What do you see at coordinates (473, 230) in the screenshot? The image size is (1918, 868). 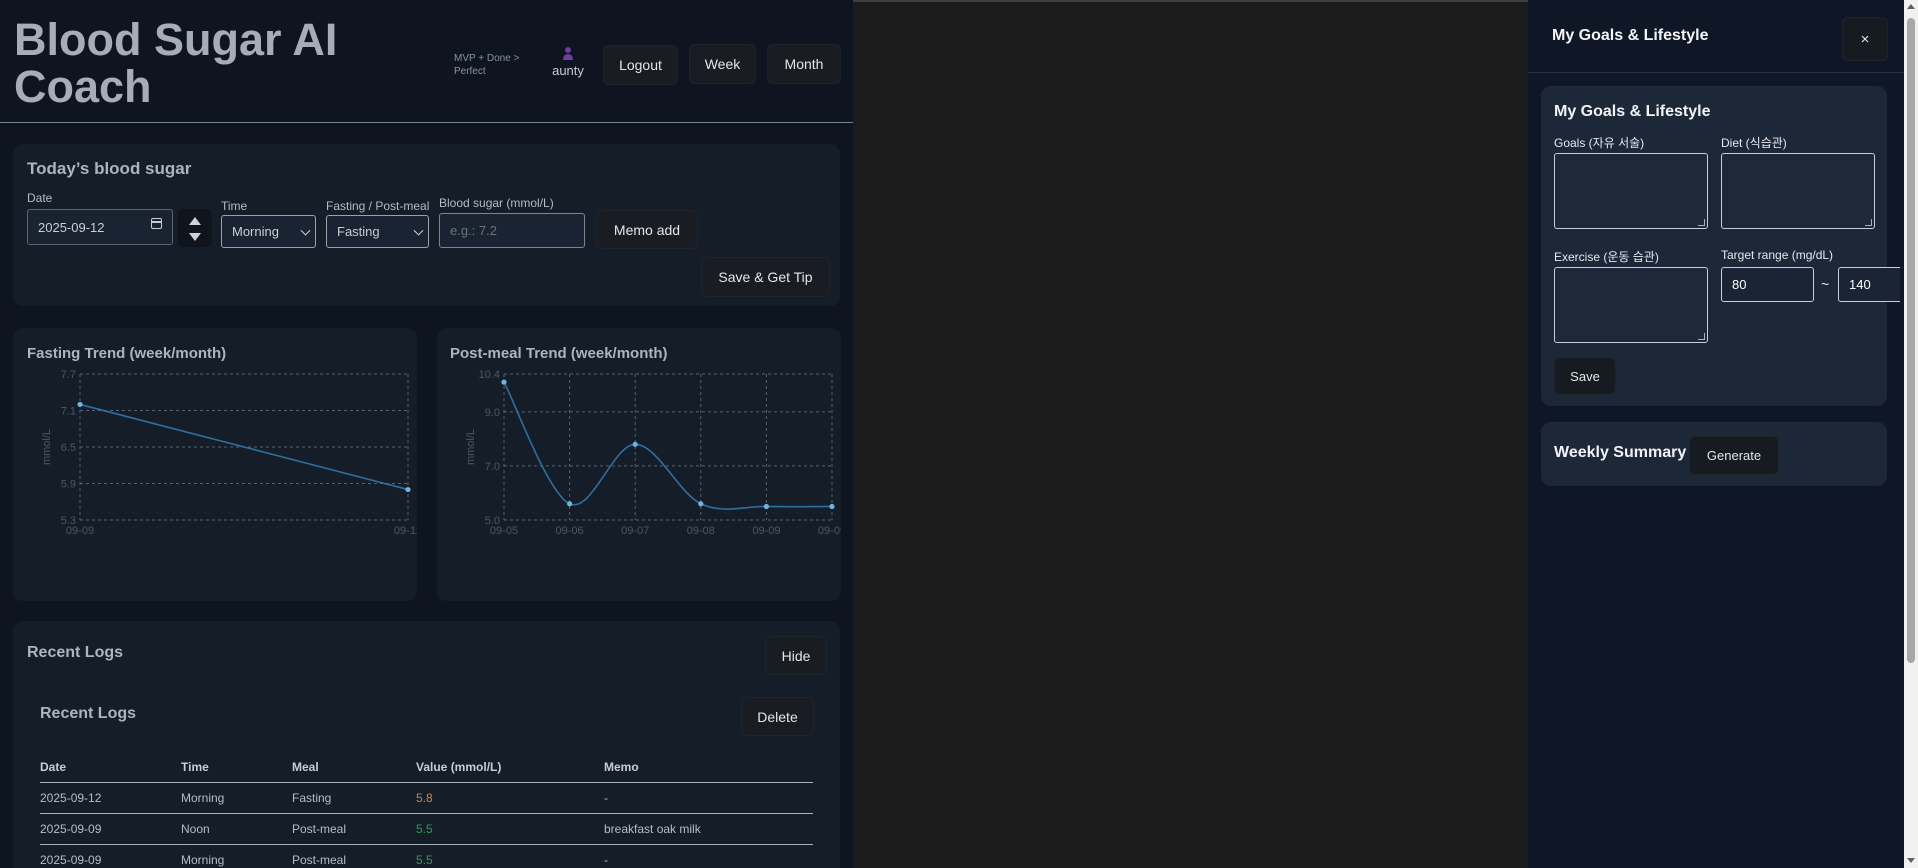 I see `sugar-placeholder: e.g.: 7.2` at bounding box center [473, 230].